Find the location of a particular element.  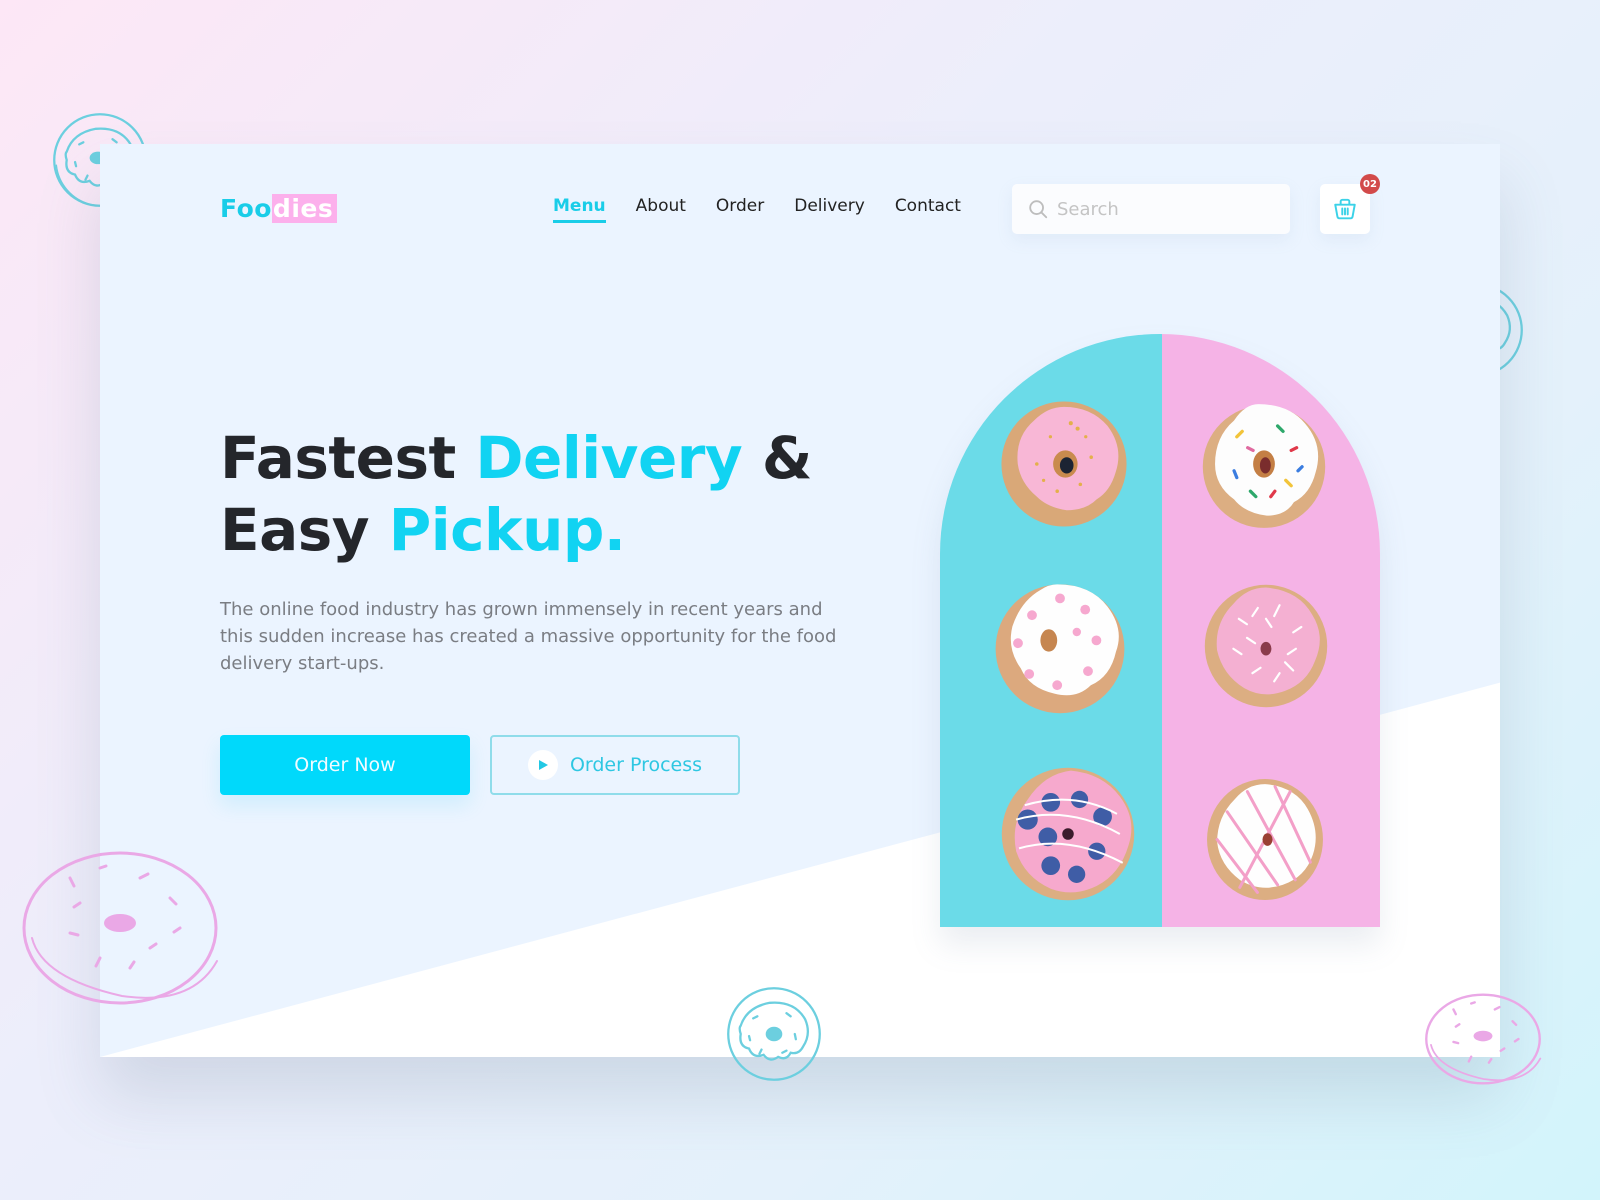

nav-item-order: Order is located at coordinates (740, 209).